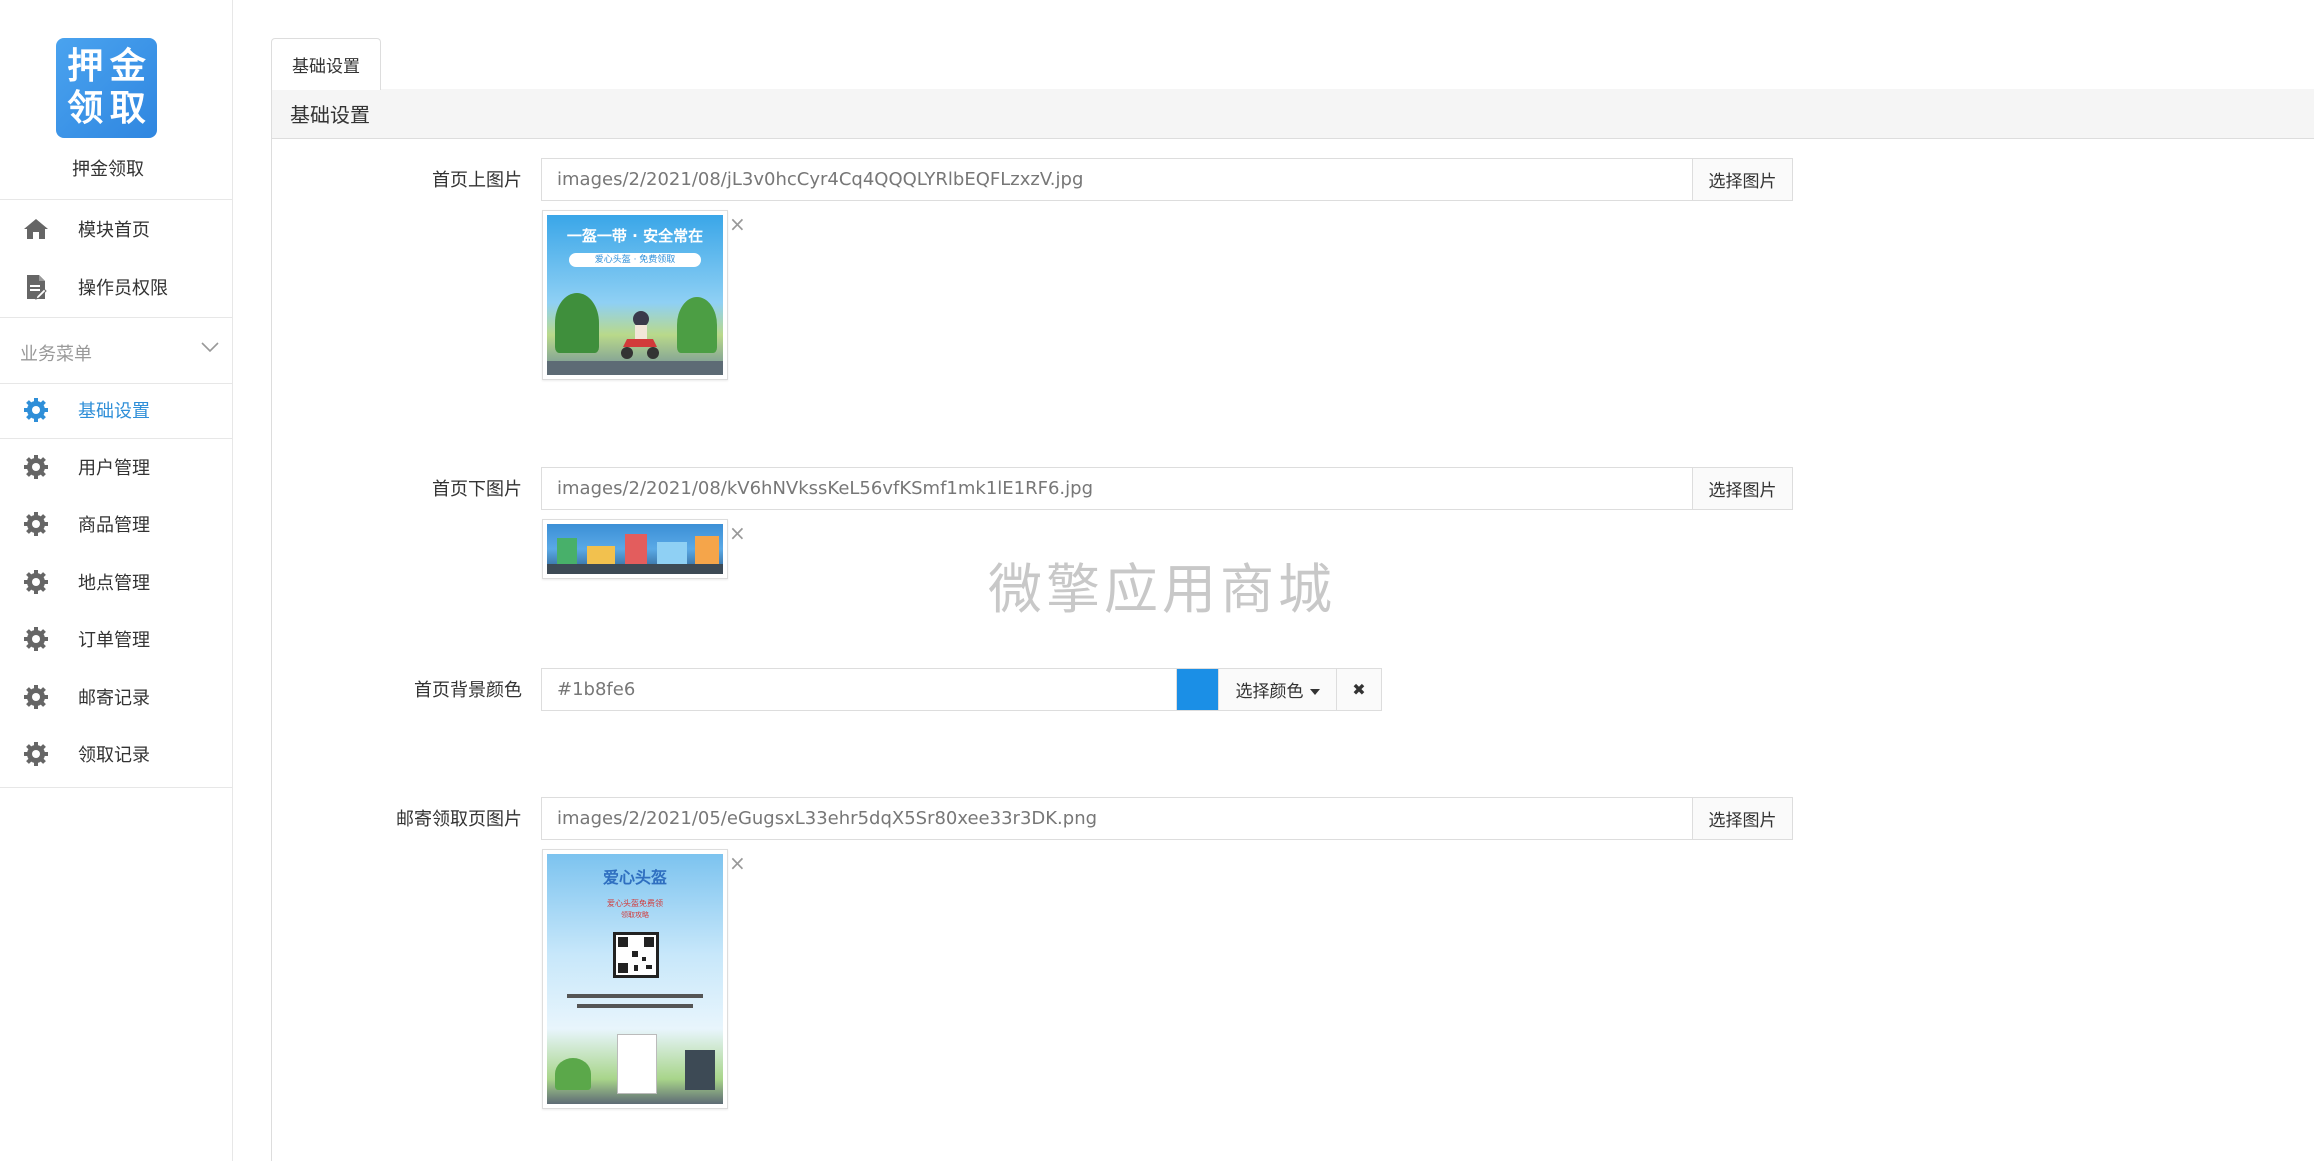 This screenshot has height=1161, width=2314. I want to click on scooter-rider-figure, so click(640, 335).